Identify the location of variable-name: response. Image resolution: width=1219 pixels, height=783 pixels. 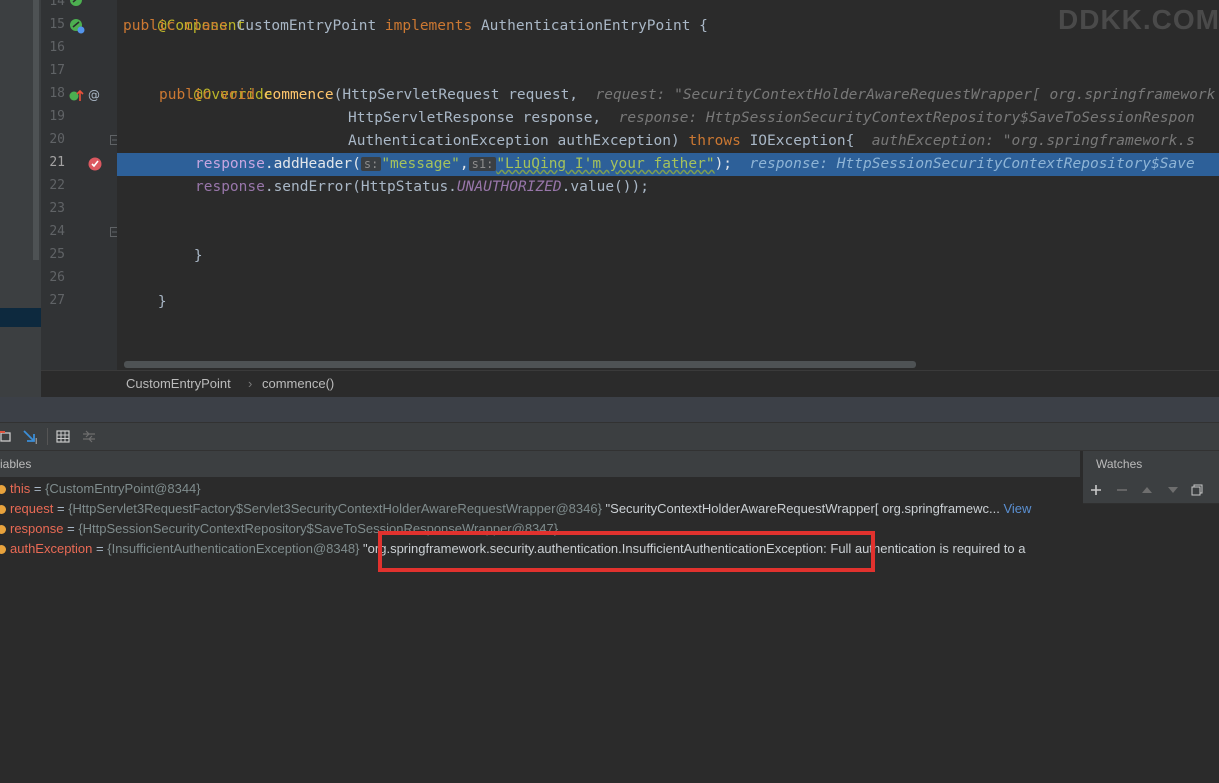
(37, 528).